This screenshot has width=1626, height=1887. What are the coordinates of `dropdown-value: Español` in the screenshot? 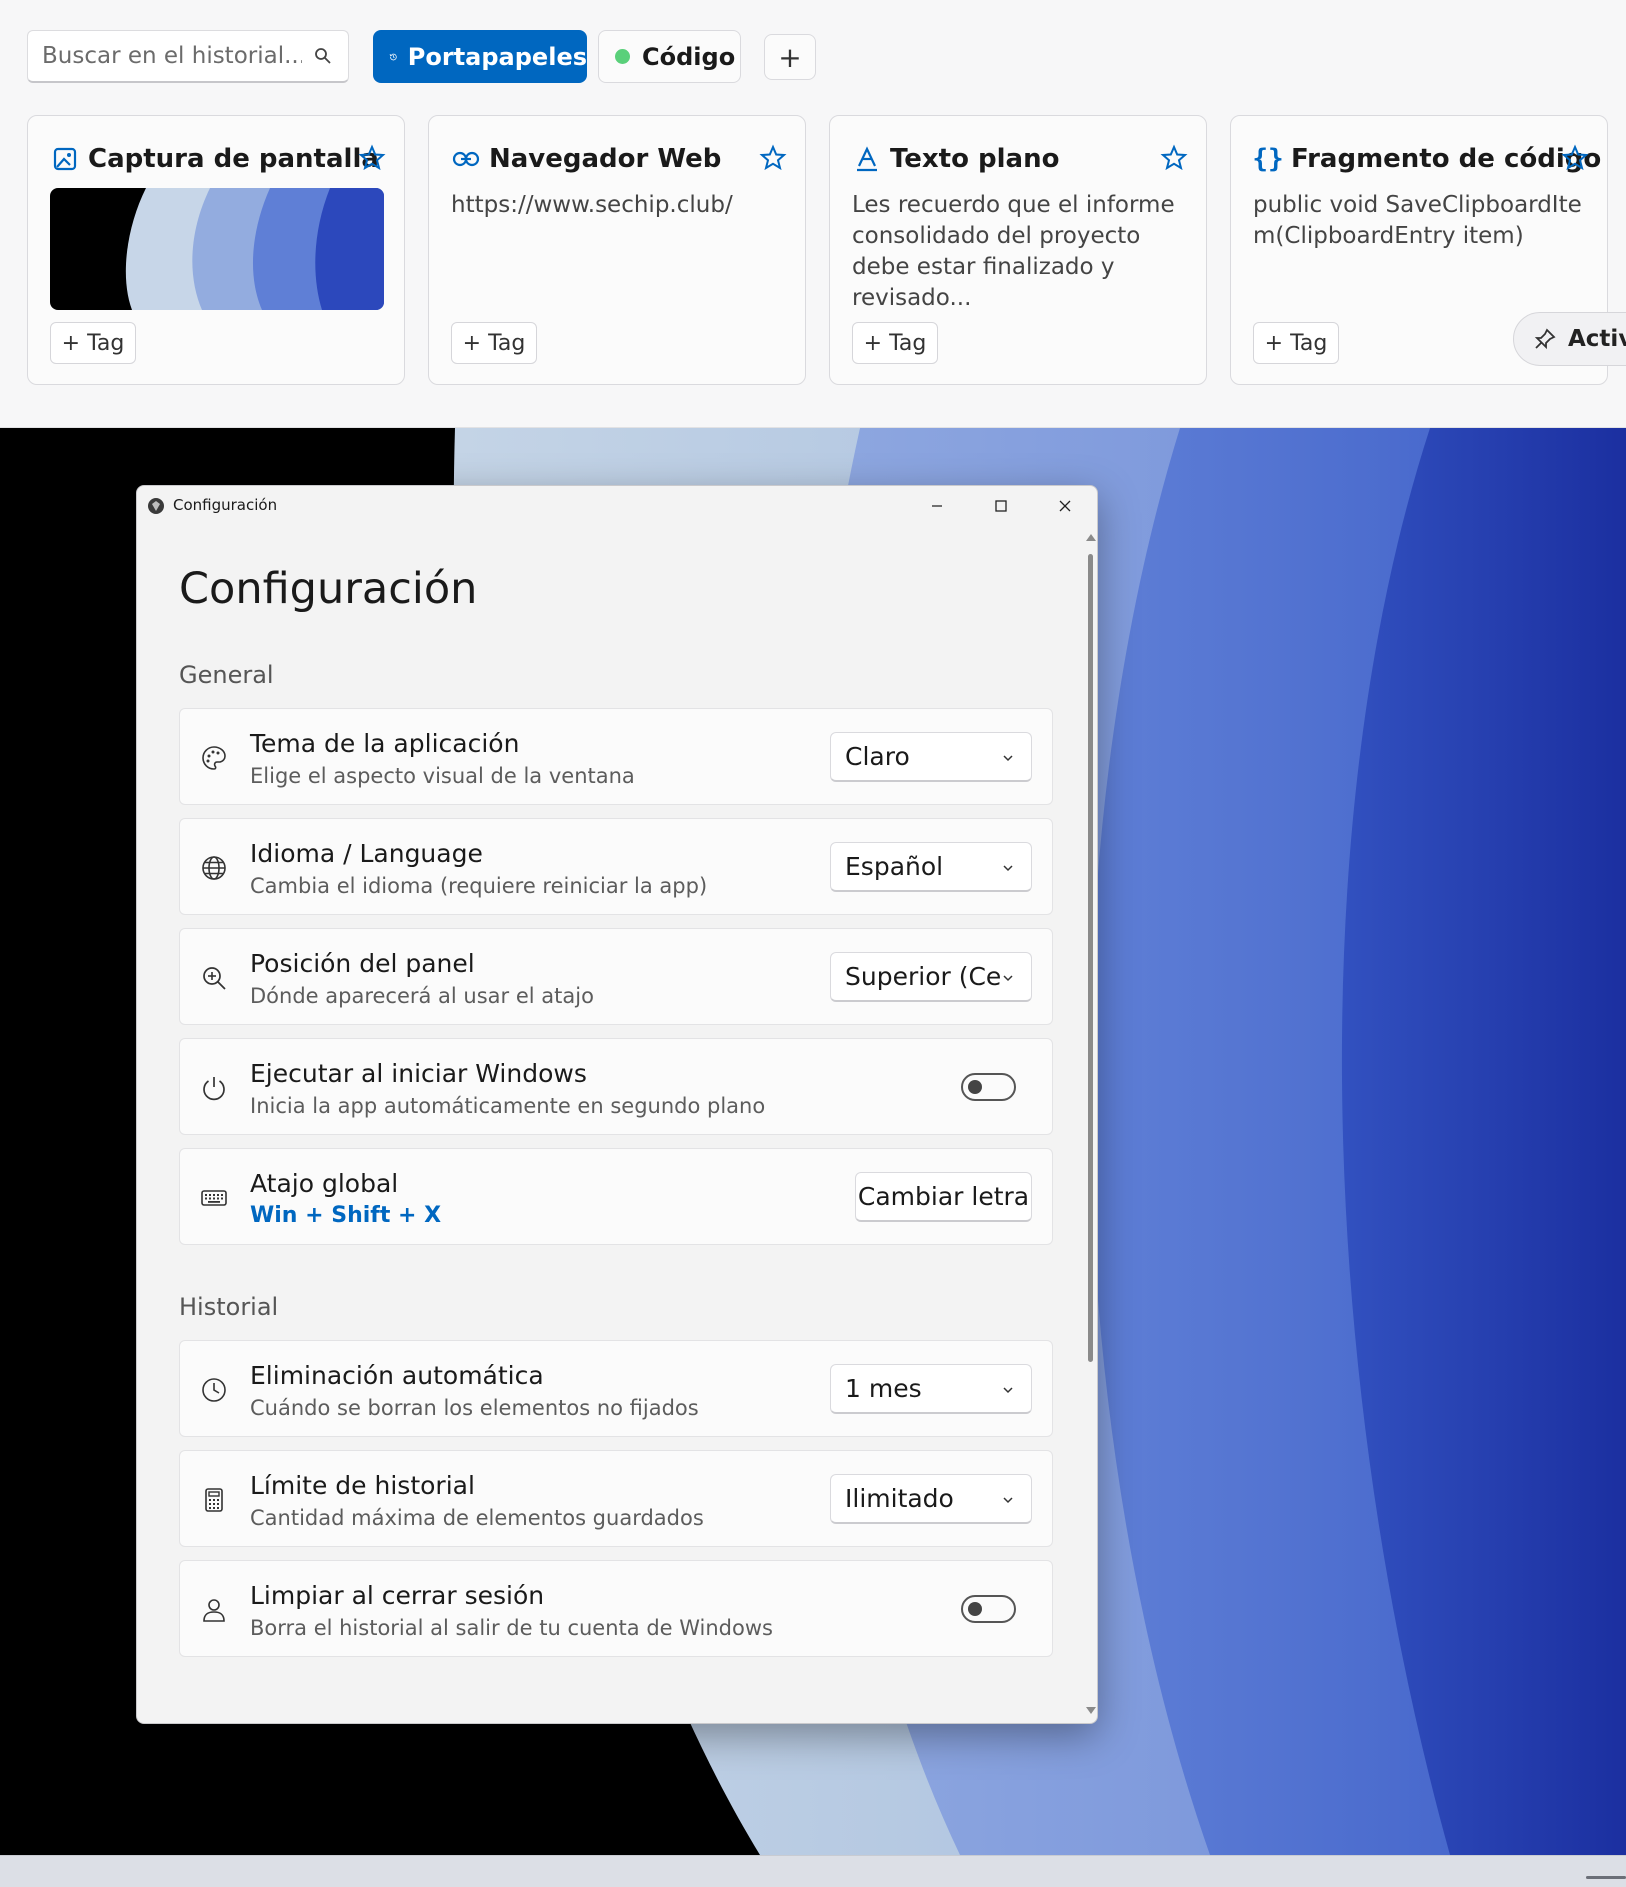 It's located at (894, 866).